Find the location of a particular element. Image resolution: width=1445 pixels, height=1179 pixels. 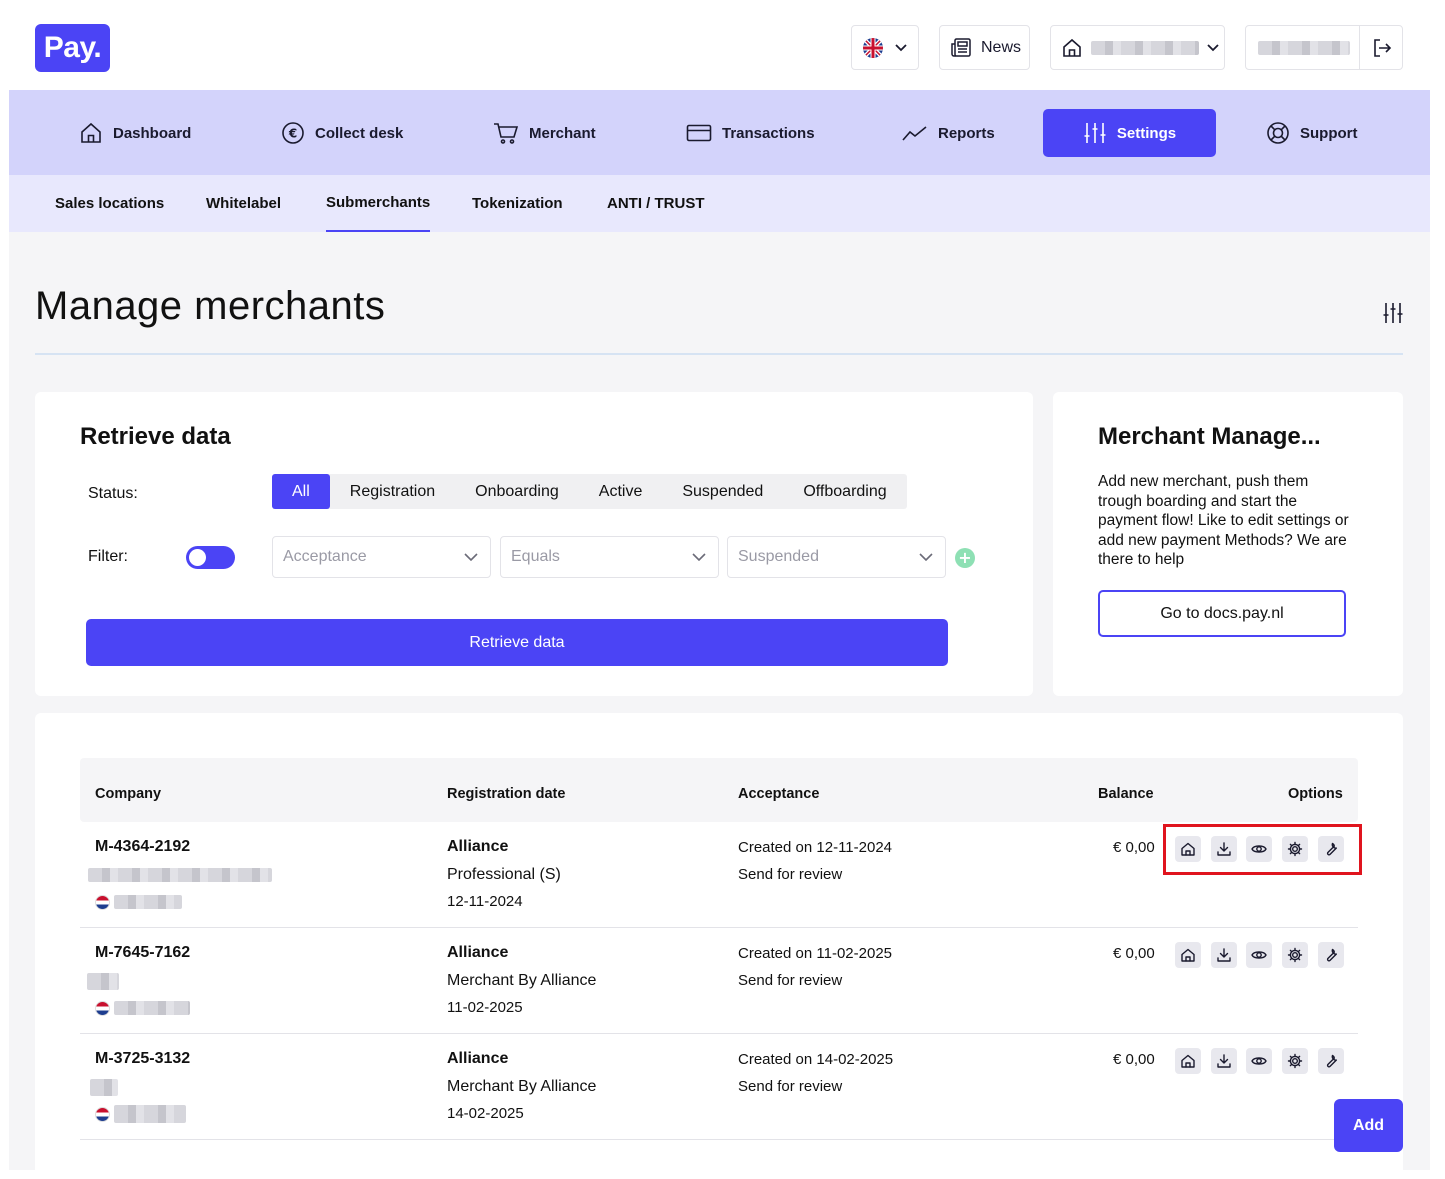

subnav-item-sales-locations: Sales locations is located at coordinates (109, 203).